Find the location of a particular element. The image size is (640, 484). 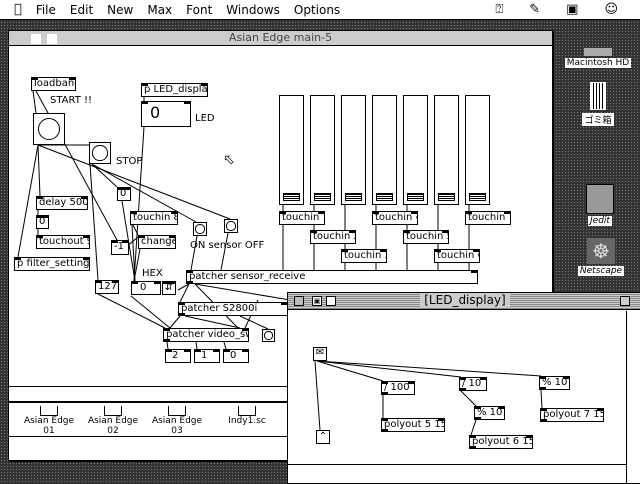

polyout-6-15: polyout 6 15 is located at coordinates (501, 442).